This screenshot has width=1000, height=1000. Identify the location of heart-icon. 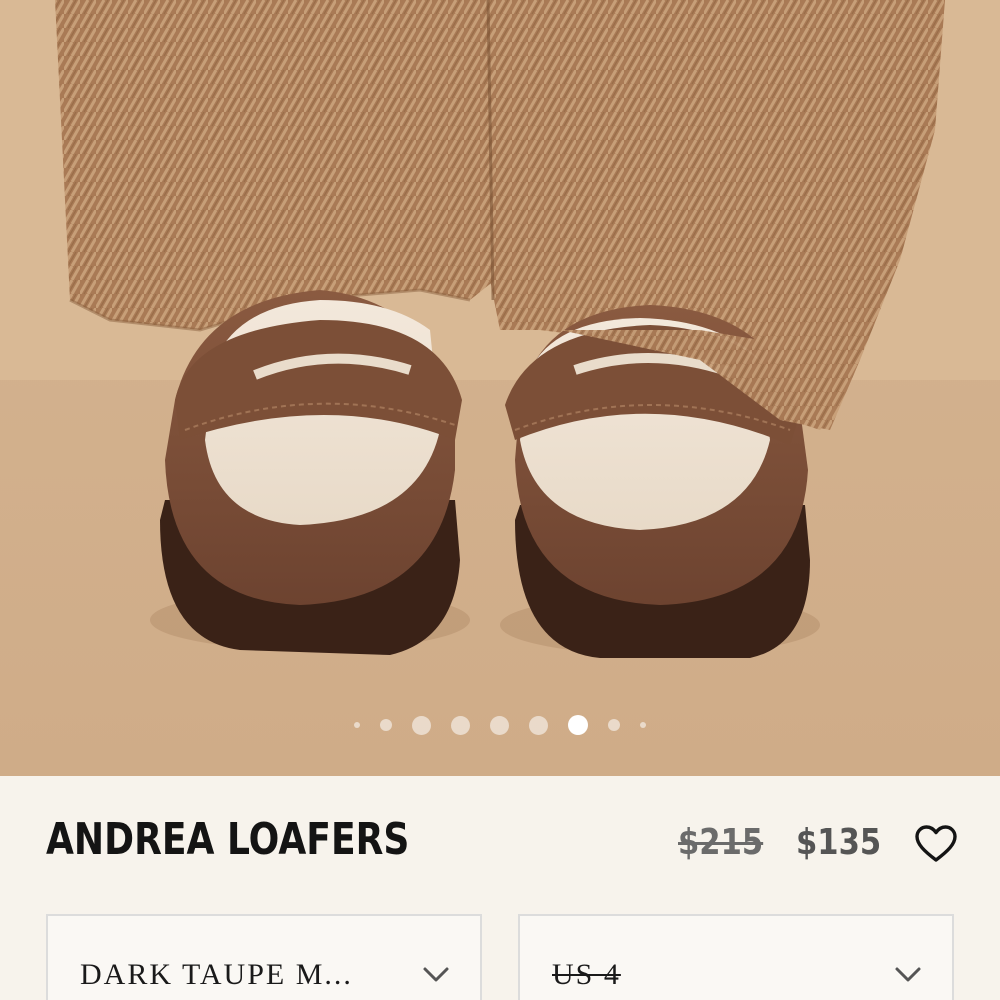
(936, 844).